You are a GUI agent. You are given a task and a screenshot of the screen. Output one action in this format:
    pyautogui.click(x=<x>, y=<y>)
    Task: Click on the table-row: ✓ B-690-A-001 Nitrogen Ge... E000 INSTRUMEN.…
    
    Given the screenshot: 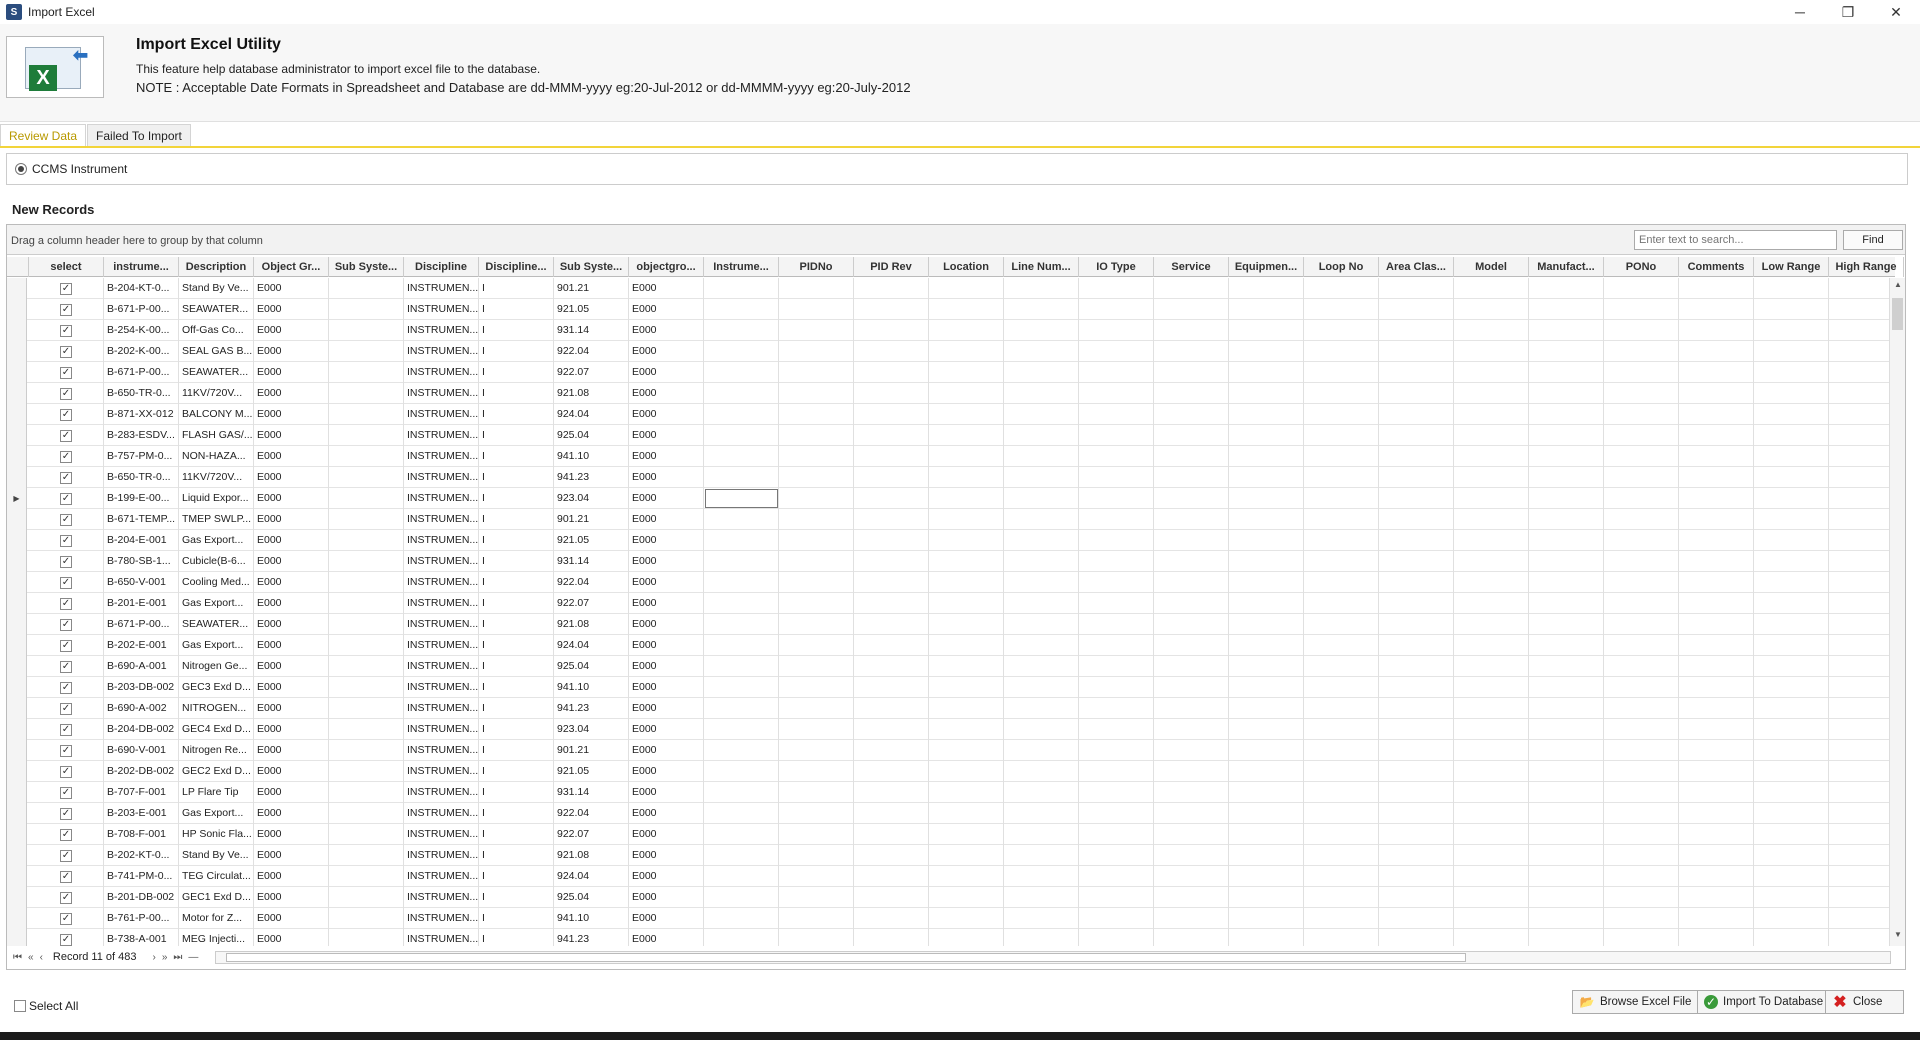 What is the action you would take?
    pyautogui.click(x=951, y=666)
    